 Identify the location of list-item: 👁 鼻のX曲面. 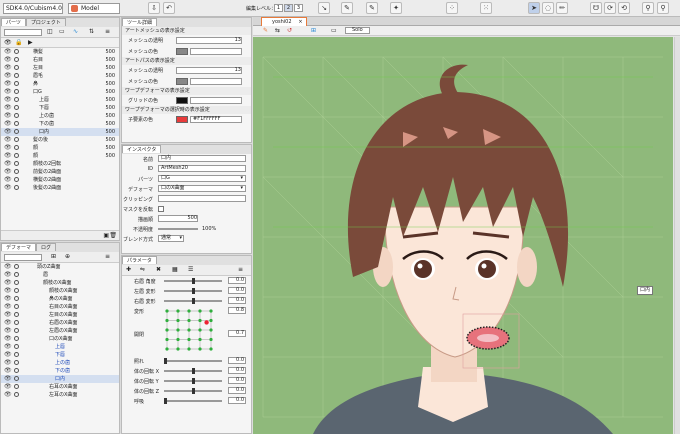
(60, 299).